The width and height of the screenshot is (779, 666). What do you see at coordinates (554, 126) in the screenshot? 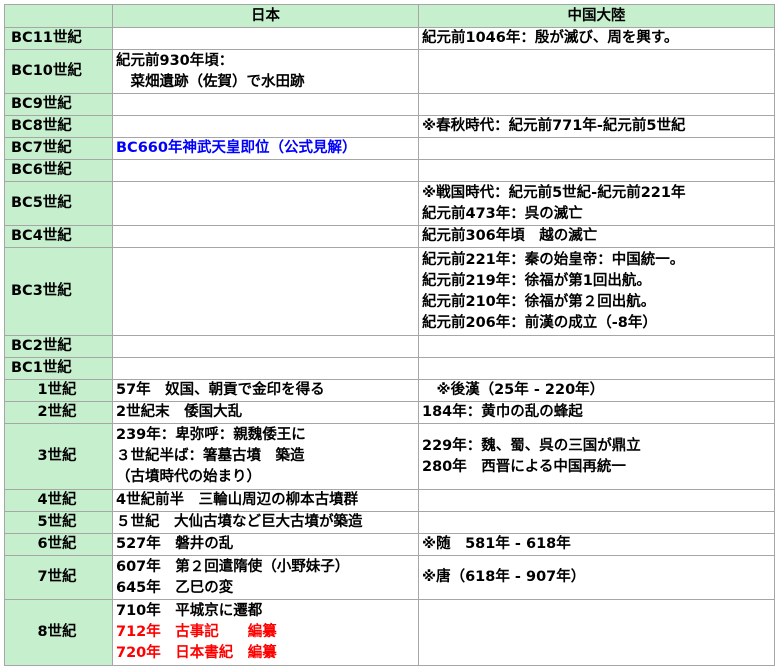
I see `china-event-text: ※春秋時代：紀元前771年-紀元前5世紀` at bounding box center [554, 126].